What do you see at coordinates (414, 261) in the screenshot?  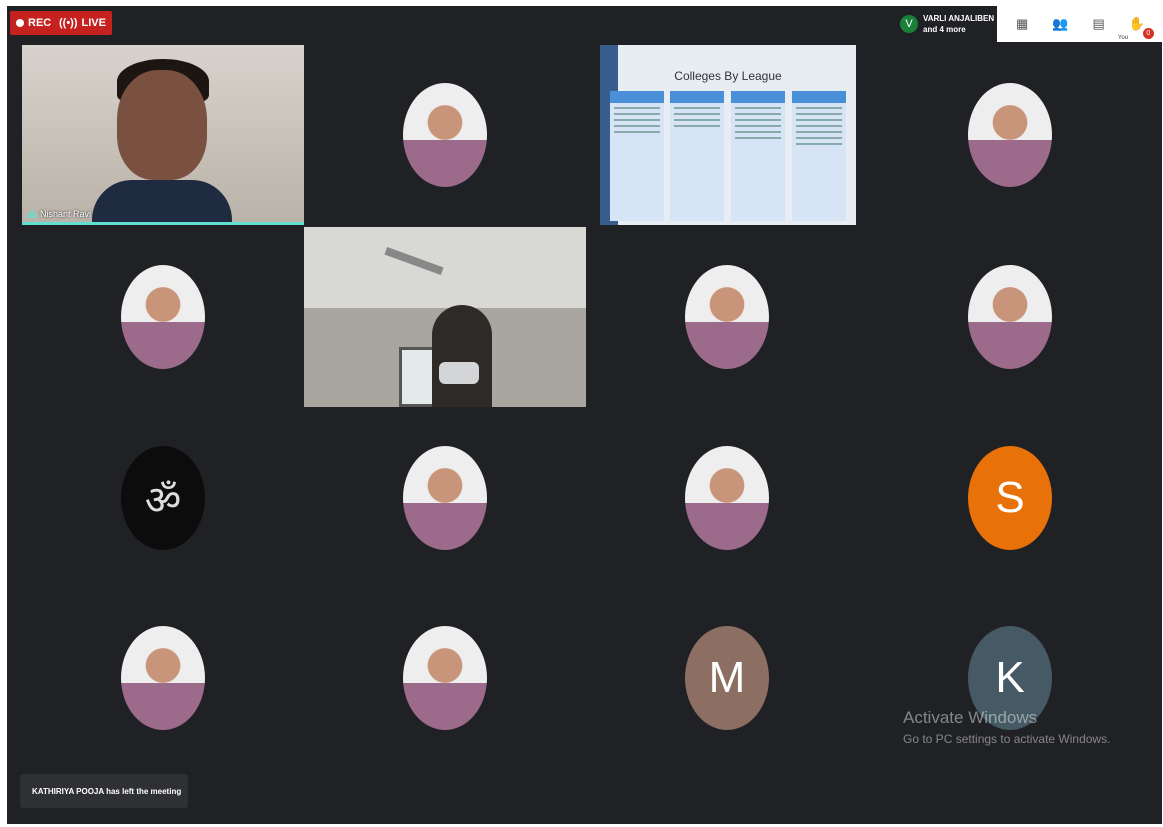 I see `ceiling-fan` at bounding box center [414, 261].